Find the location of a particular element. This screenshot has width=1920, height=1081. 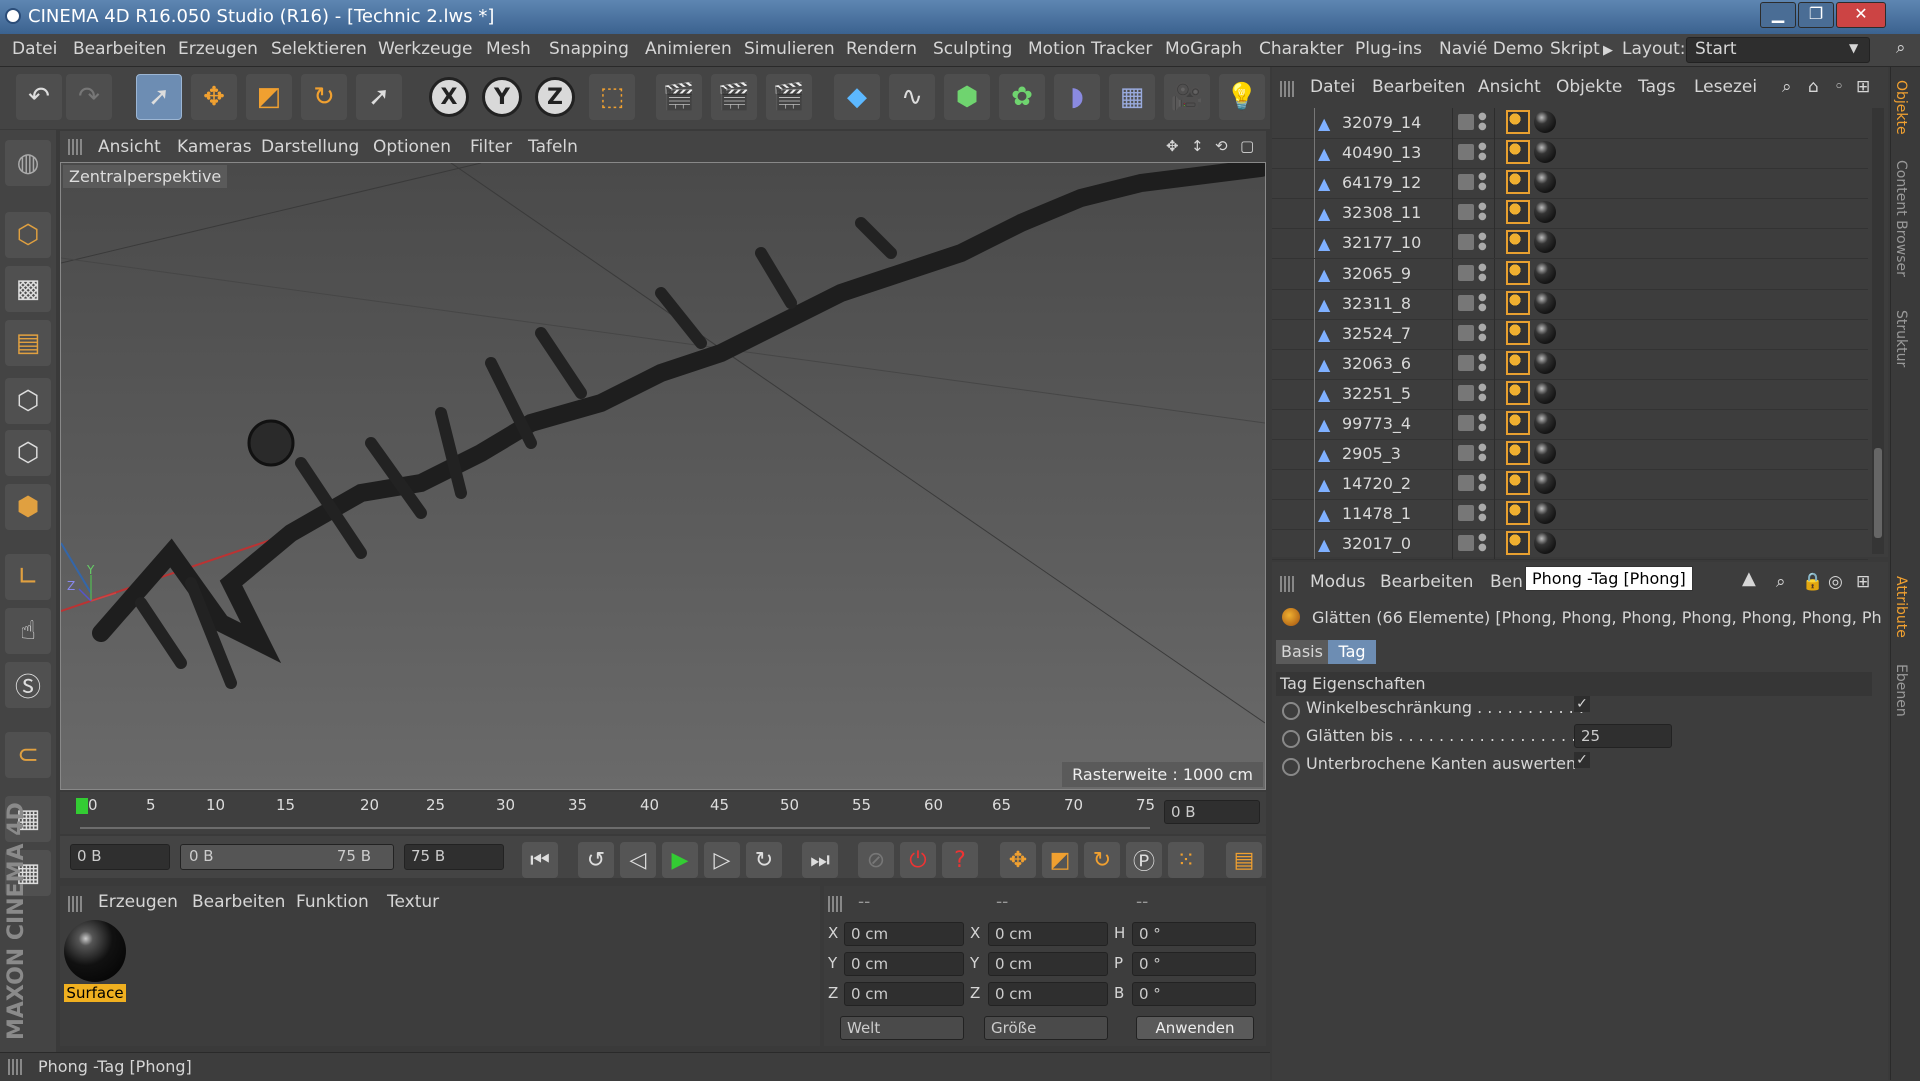

object-menu-lesezeichen: Lesezei is located at coordinates (1725, 87).